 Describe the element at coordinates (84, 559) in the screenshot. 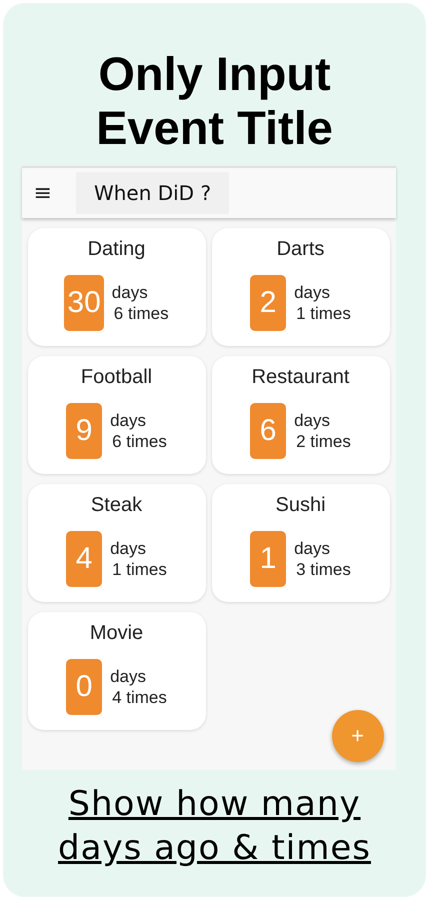

I see `days-count: 4` at that location.